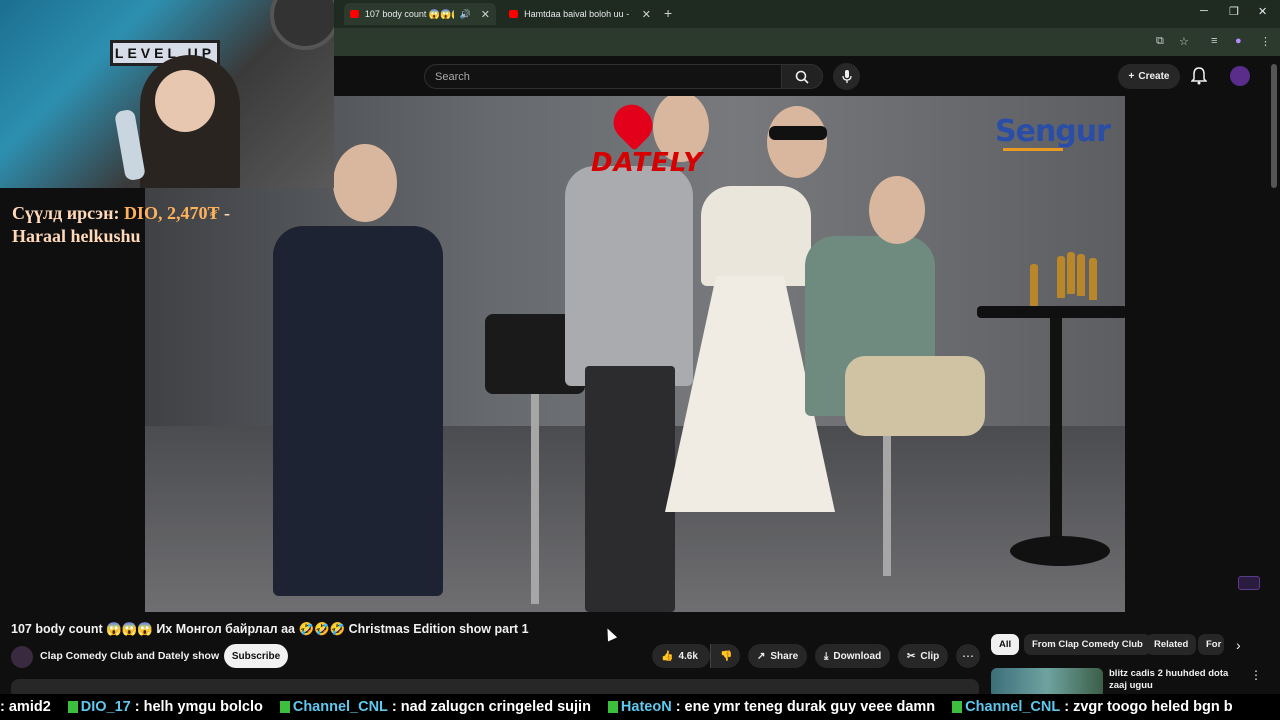 The height and width of the screenshot is (720, 1280). What do you see at coordinates (1211, 644) in the screenshot?
I see `chip-for-you: For` at bounding box center [1211, 644].